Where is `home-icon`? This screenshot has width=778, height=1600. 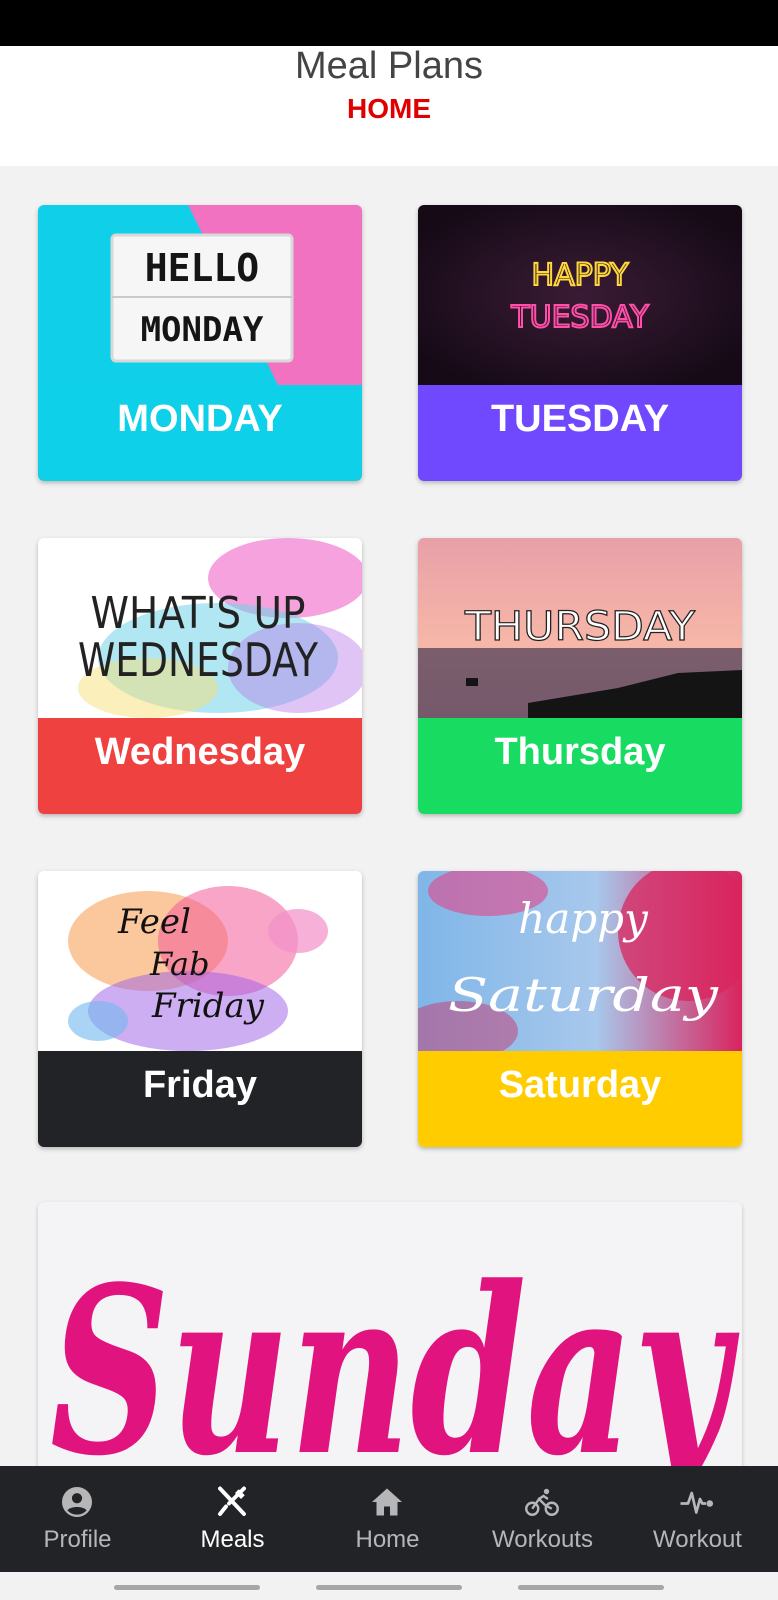 home-icon is located at coordinates (387, 1502).